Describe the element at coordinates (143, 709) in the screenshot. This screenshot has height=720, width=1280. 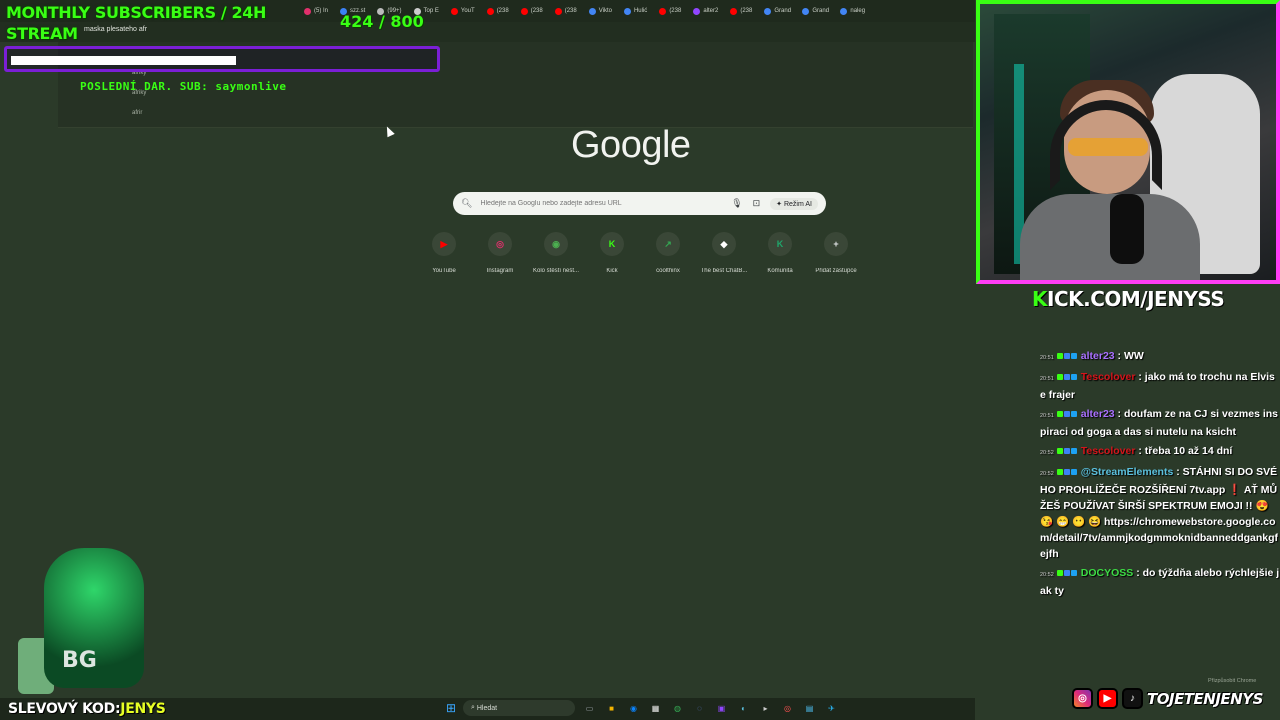
I see `discount-code-value: JENYS` at that location.